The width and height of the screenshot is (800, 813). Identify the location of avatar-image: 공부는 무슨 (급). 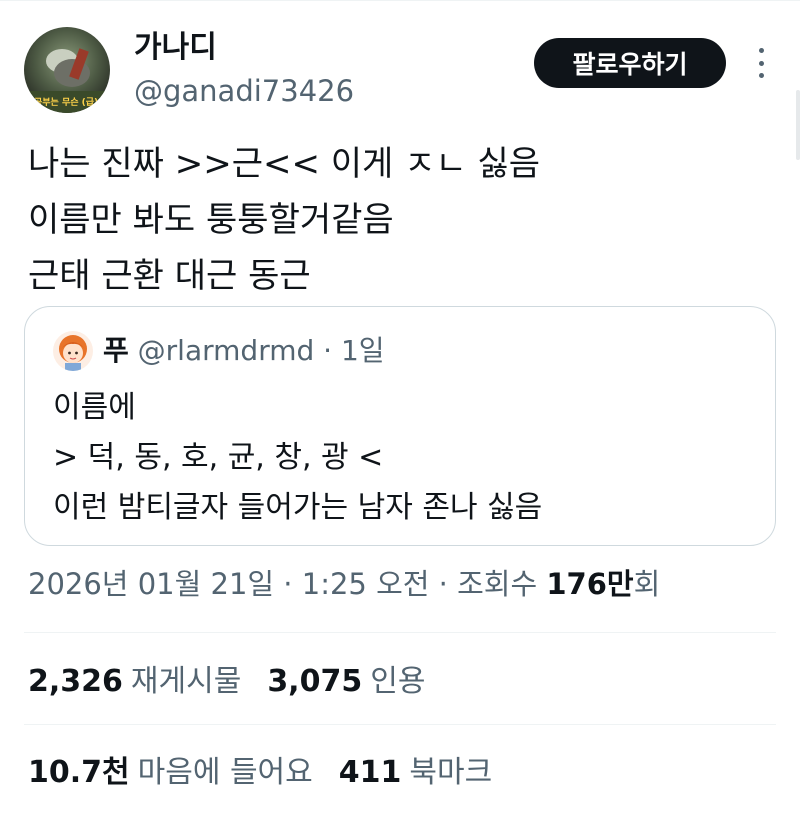
(67, 70).